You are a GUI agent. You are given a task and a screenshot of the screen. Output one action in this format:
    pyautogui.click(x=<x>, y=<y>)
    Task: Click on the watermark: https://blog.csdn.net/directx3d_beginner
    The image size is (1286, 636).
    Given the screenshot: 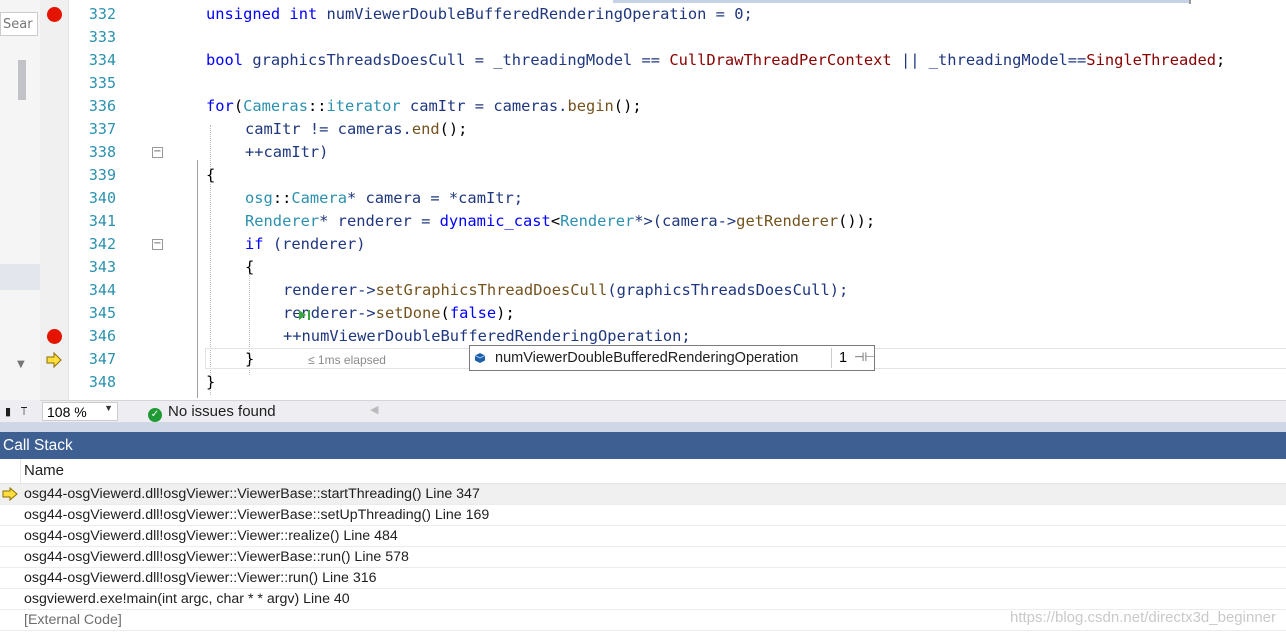 What is the action you would take?
    pyautogui.click(x=1142, y=617)
    